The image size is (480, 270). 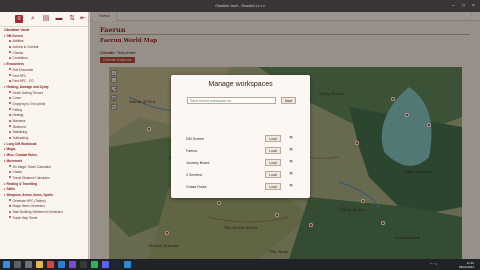 I want to click on window-title: Obsidian Vault - Obsidian v1.x.x, so click(x=240, y=6).